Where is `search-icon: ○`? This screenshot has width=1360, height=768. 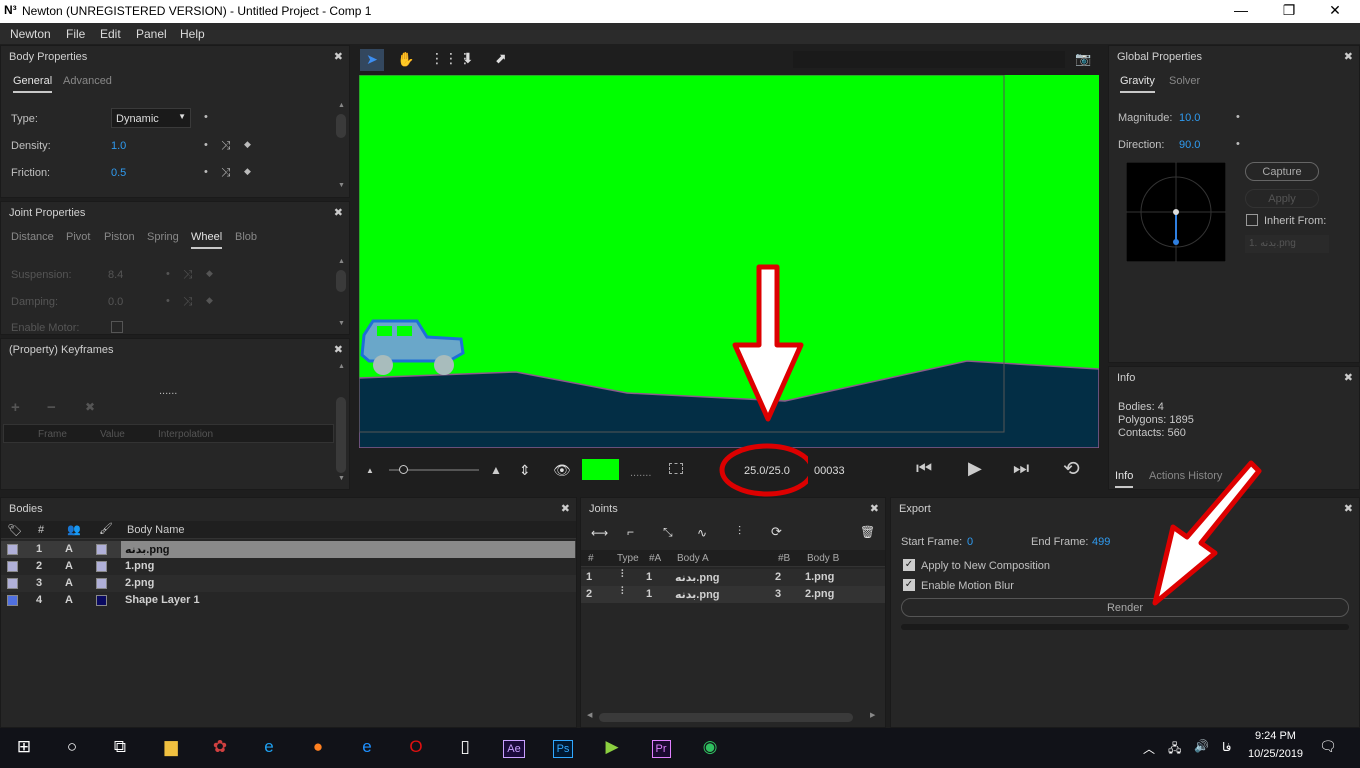 search-icon: ○ is located at coordinates (72, 748).